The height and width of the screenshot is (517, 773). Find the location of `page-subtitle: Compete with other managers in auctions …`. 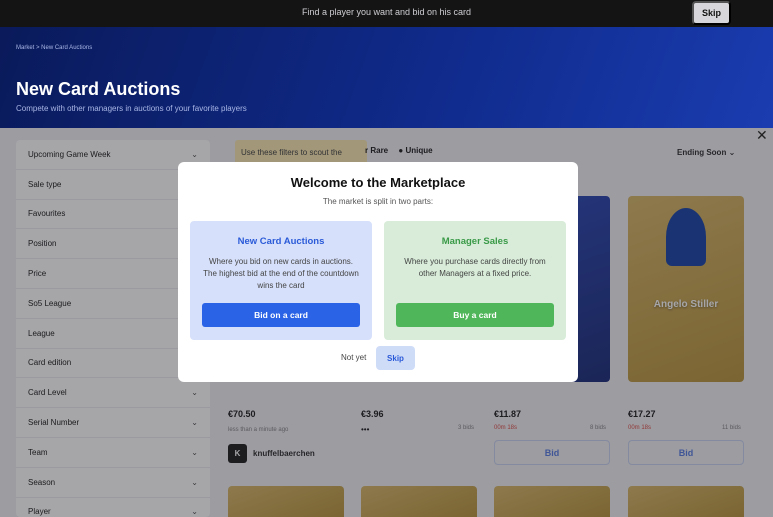

page-subtitle: Compete with other managers in auctions … is located at coordinates (131, 108).